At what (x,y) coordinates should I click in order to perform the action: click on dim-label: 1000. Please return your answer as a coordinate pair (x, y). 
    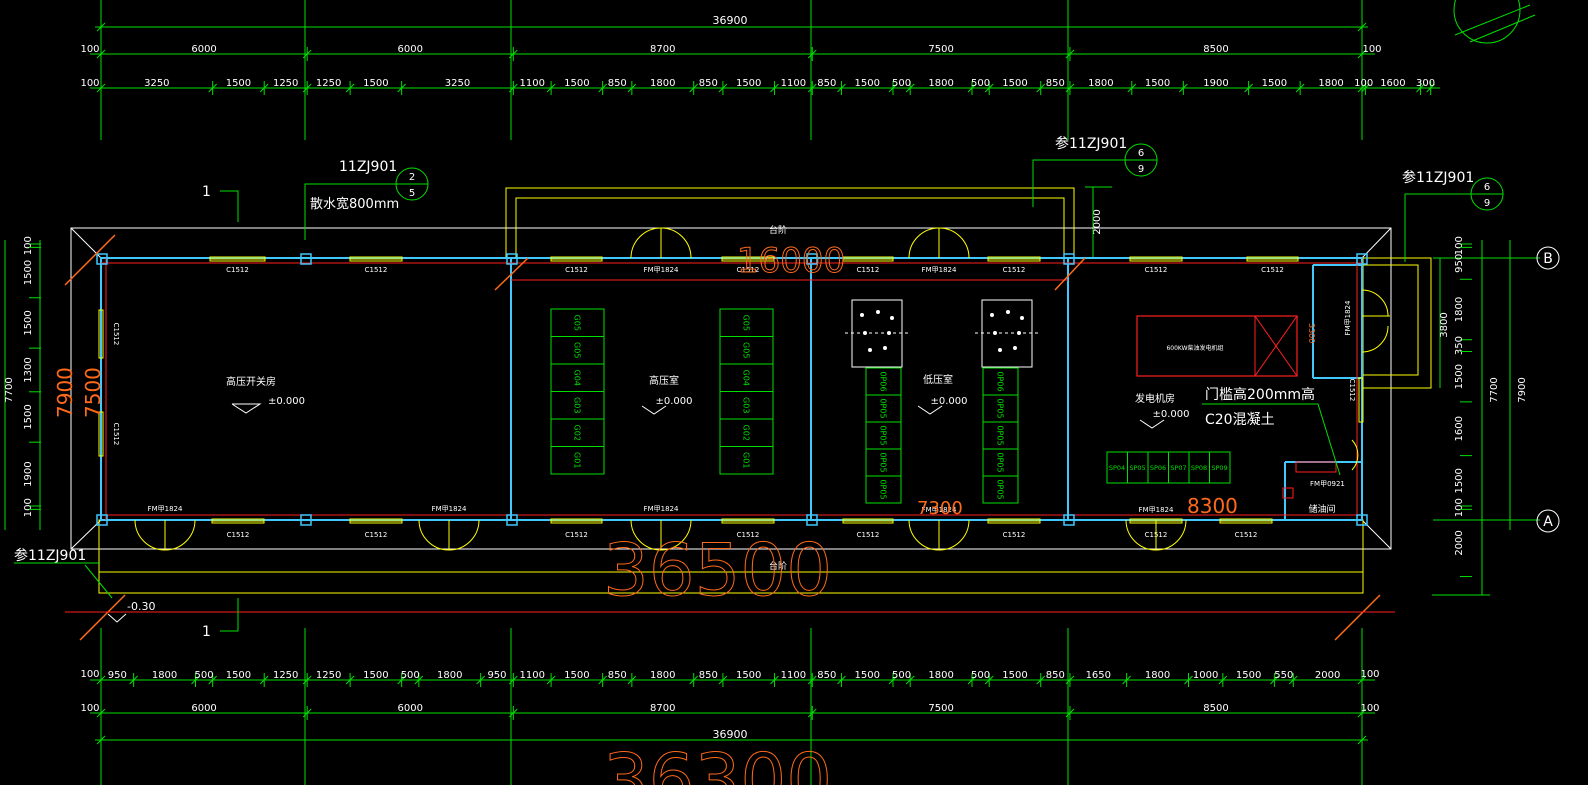
    Looking at the image, I should click on (1205, 675).